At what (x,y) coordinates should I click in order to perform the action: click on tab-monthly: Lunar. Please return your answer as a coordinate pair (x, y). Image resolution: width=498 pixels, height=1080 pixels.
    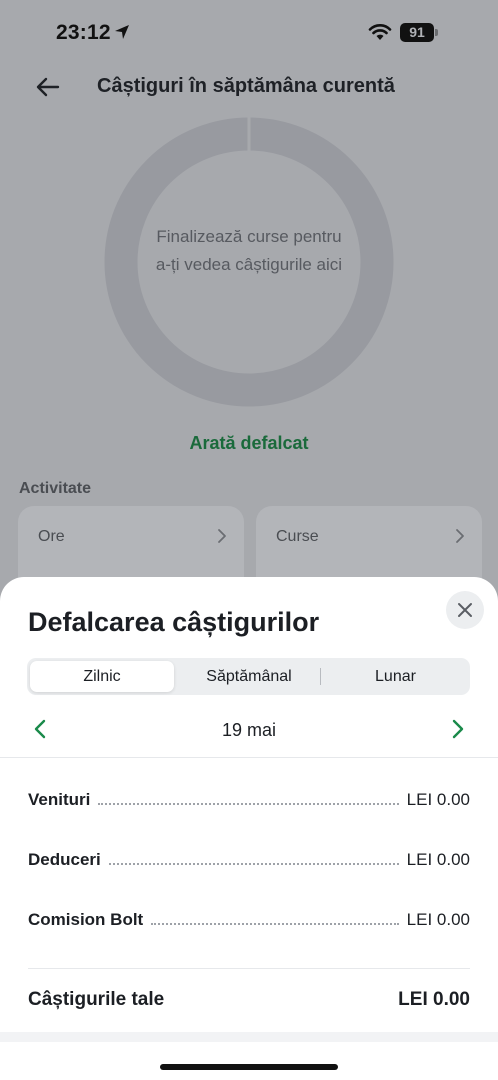
    Looking at the image, I should click on (395, 676).